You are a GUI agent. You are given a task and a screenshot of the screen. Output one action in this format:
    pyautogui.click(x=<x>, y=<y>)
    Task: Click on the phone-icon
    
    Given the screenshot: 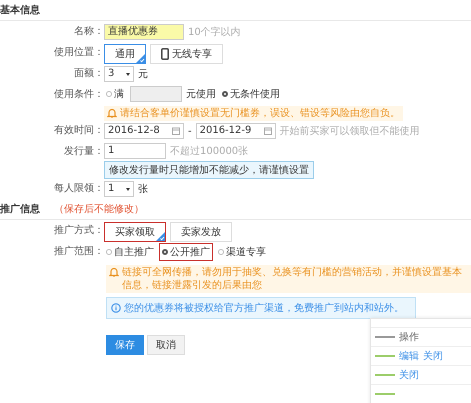 What is the action you would take?
    pyautogui.click(x=165, y=54)
    